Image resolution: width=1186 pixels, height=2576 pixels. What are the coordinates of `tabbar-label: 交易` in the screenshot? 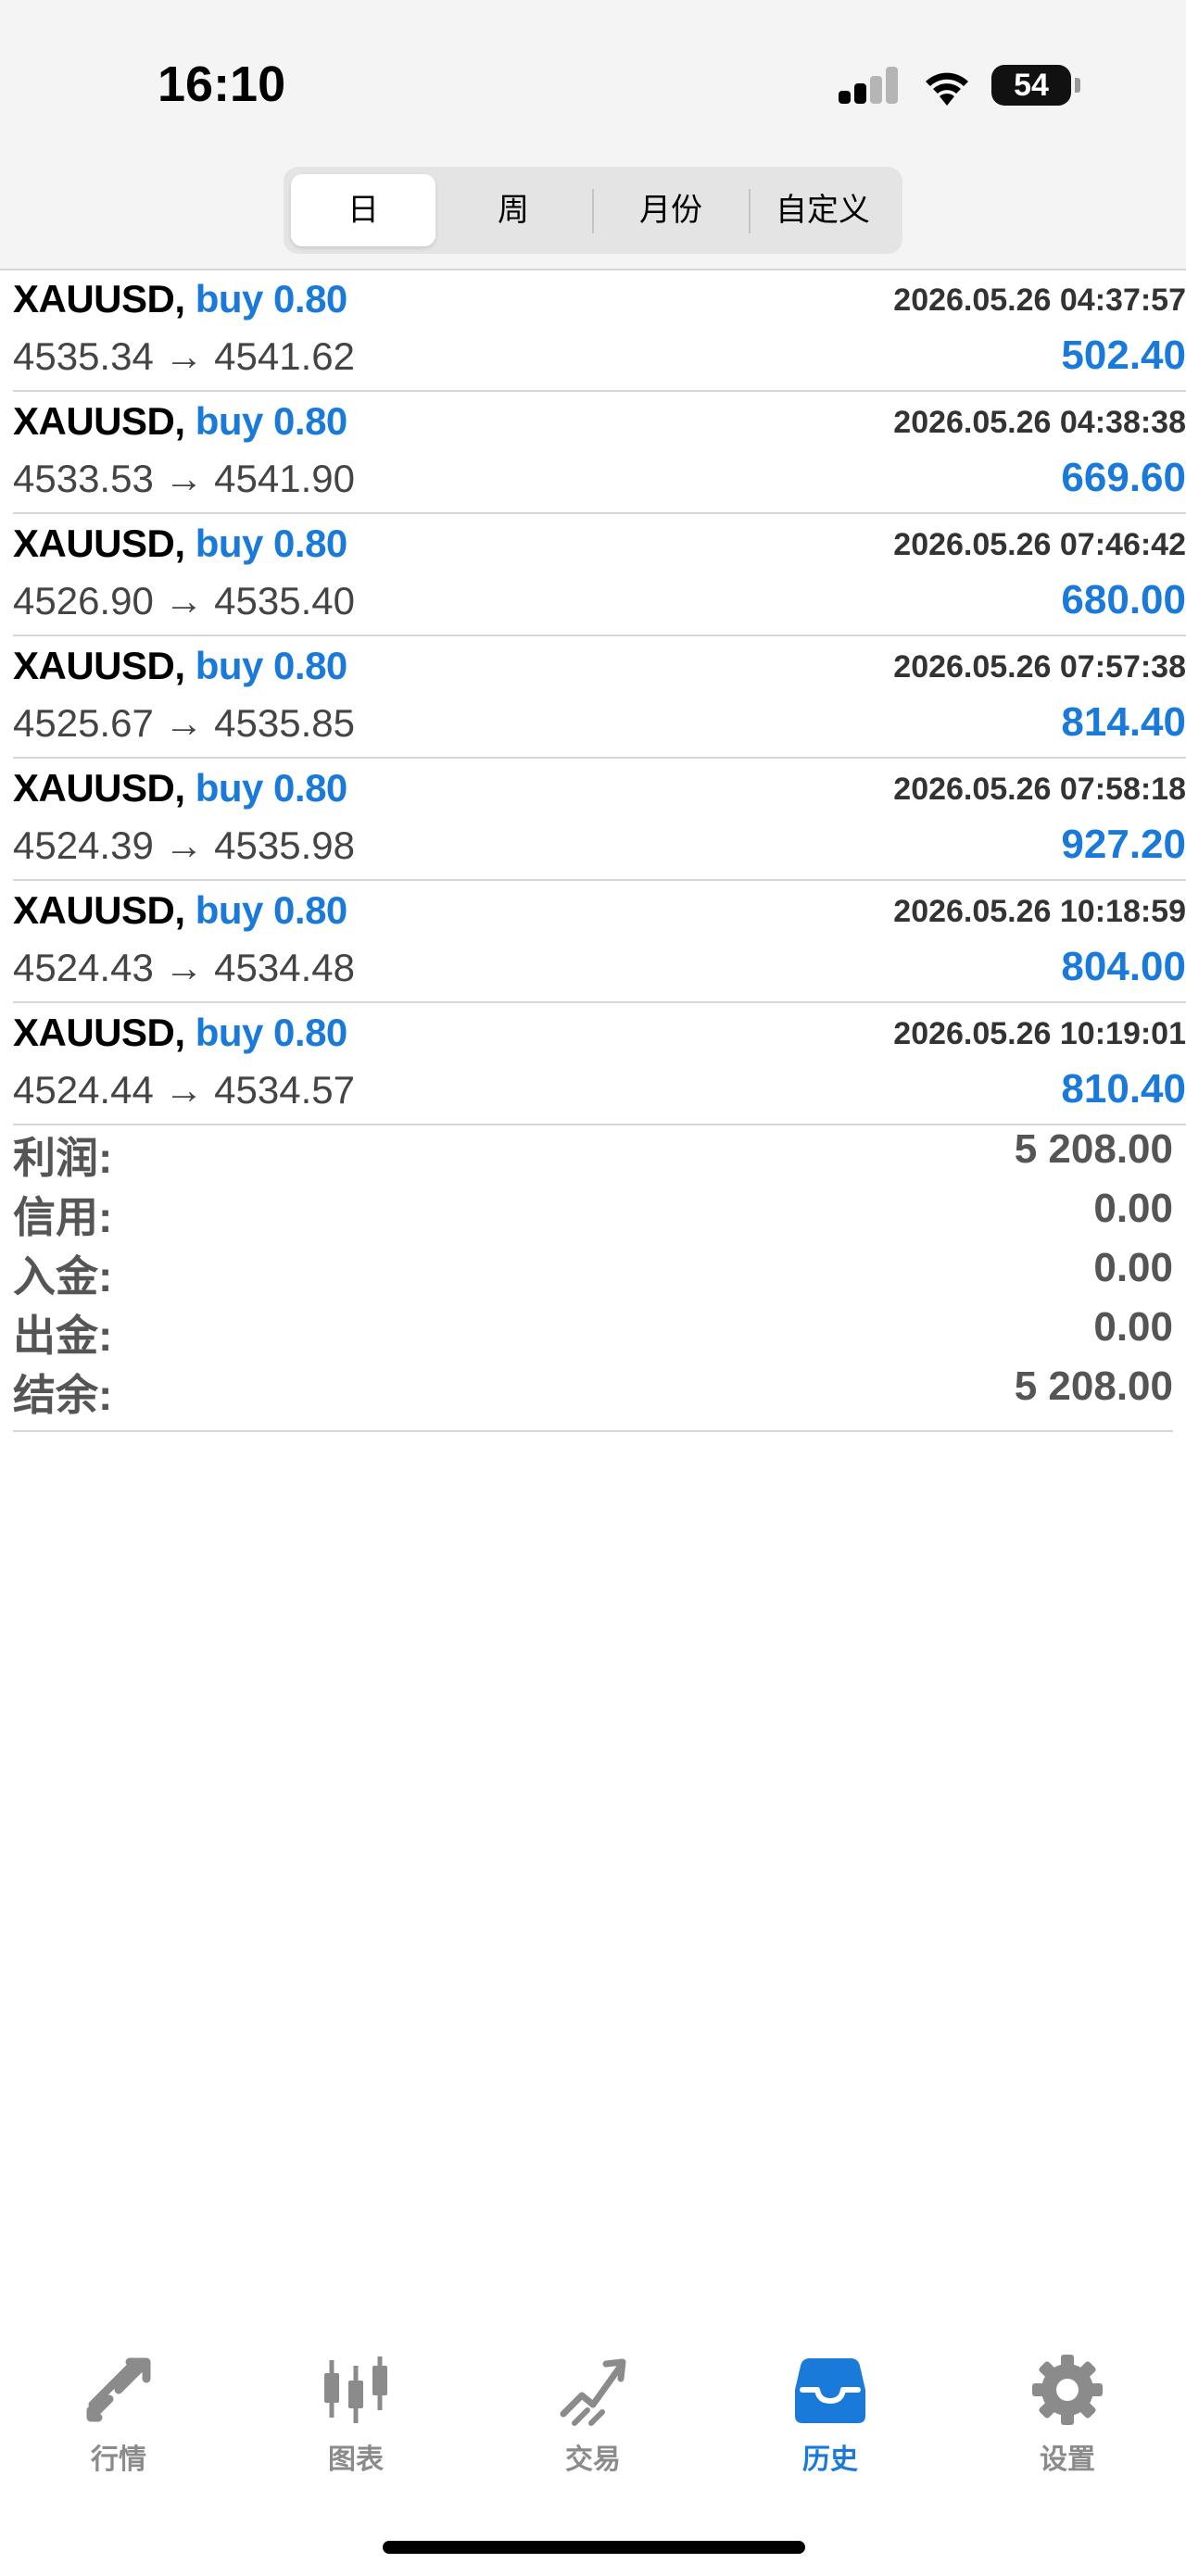 It's located at (593, 2459).